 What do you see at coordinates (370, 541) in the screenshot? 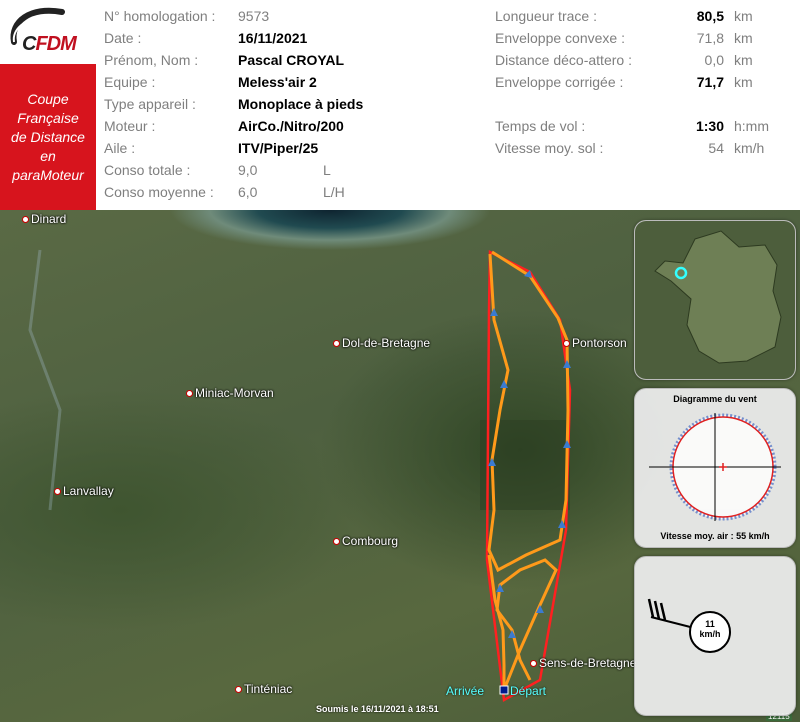
I see `town-label: Combourg` at bounding box center [370, 541].